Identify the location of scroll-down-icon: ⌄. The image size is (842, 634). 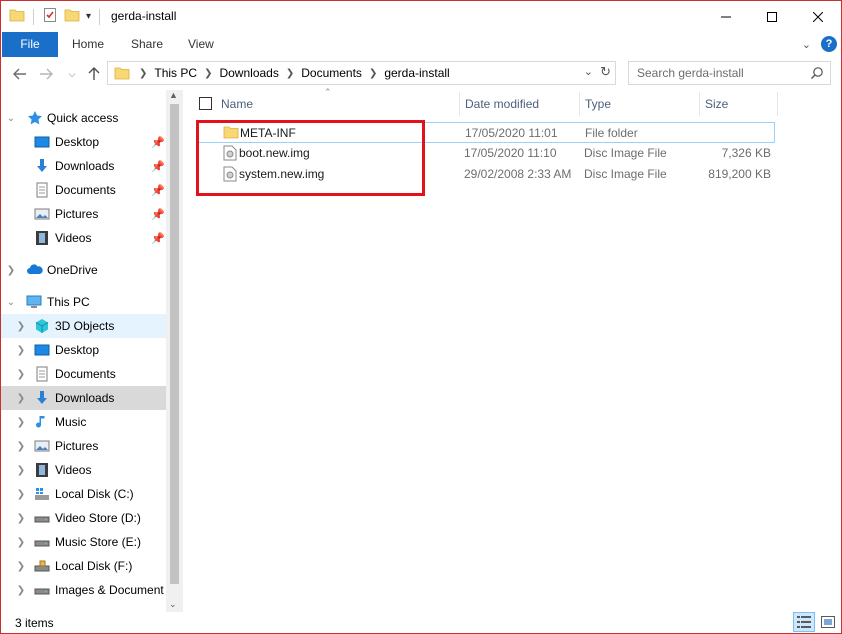
(173, 604).